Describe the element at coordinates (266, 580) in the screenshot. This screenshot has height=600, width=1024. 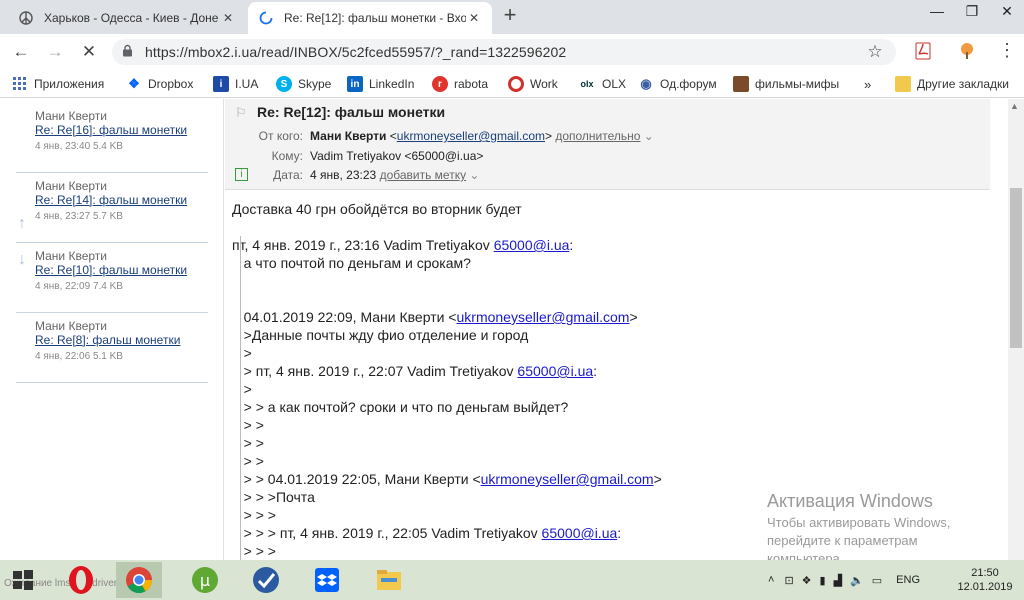
I see `app-icon` at that location.